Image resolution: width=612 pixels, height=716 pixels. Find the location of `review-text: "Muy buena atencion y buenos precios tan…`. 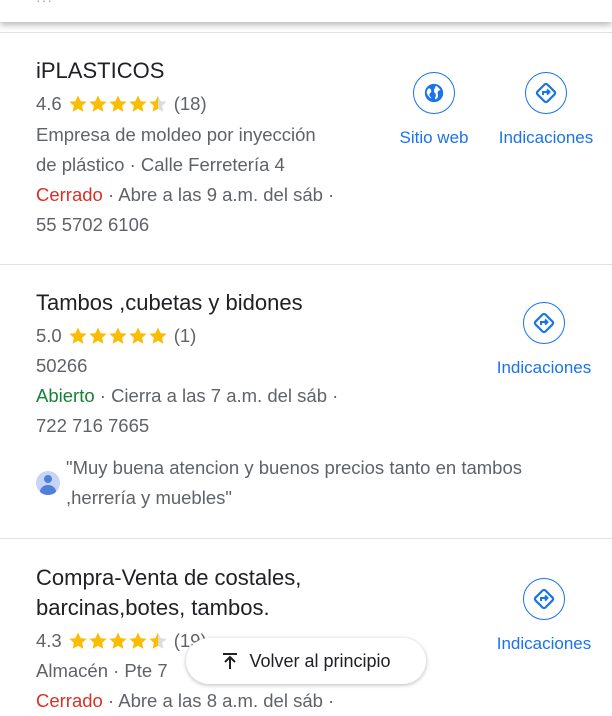

review-text: "Muy buena atencion y buenos precios tan… is located at coordinates (294, 482).